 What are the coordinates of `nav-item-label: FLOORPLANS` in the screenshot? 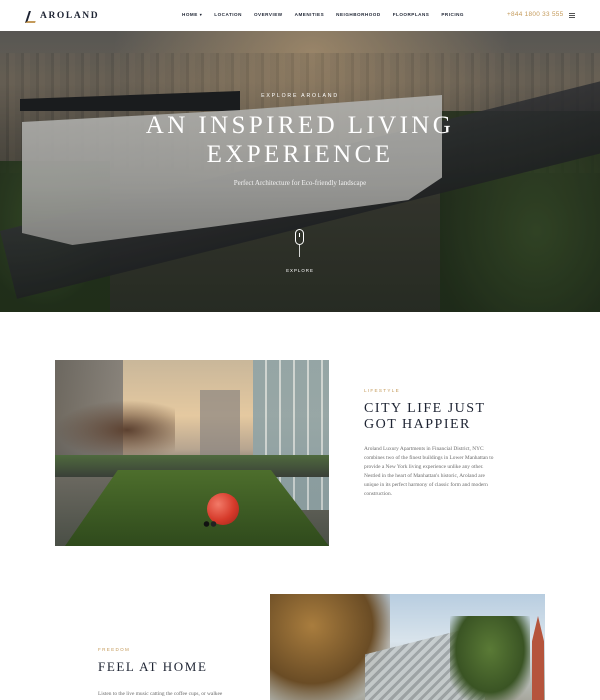 It's located at (411, 14).